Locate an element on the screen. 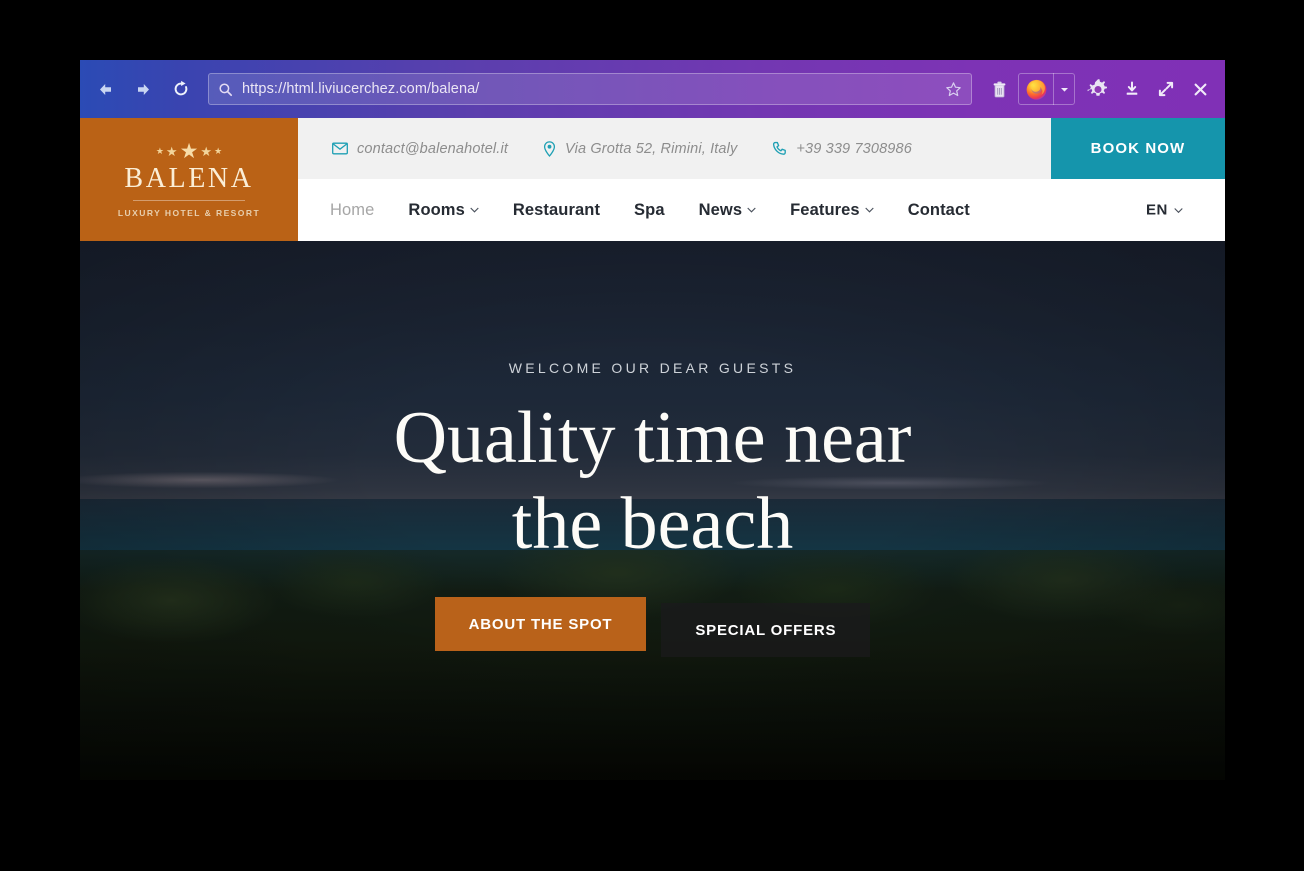 This screenshot has width=1304, height=871. brand-name: BALENA is located at coordinates (189, 178).